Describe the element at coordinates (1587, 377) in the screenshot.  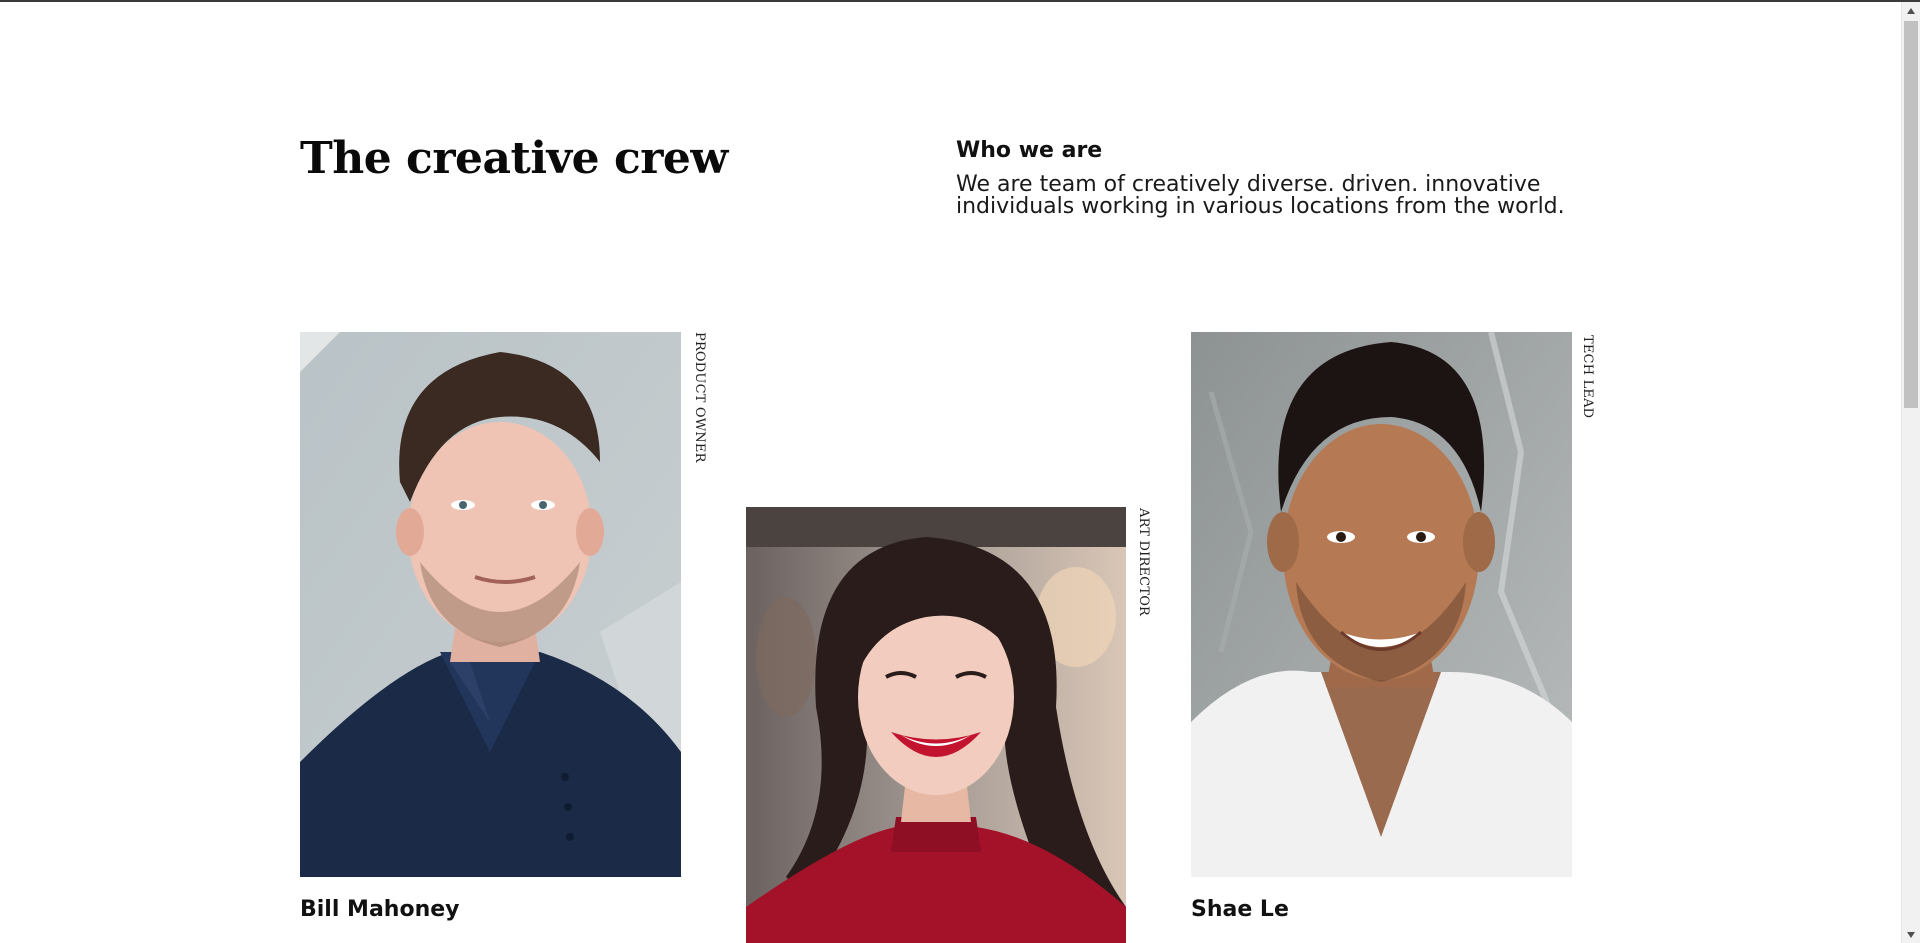
I see `role-label: TECH LEAD` at that location.